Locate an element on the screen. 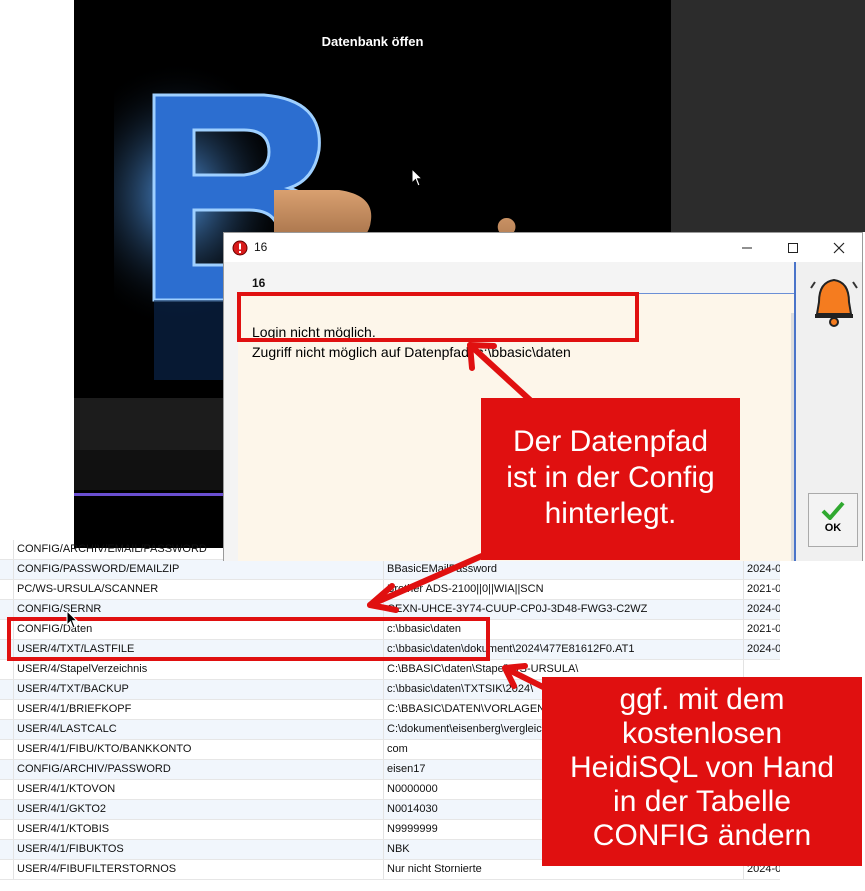 The width and height of the screenshot is (865, 891). callout-line: kostenlosen is located at coordinates (702, 733).